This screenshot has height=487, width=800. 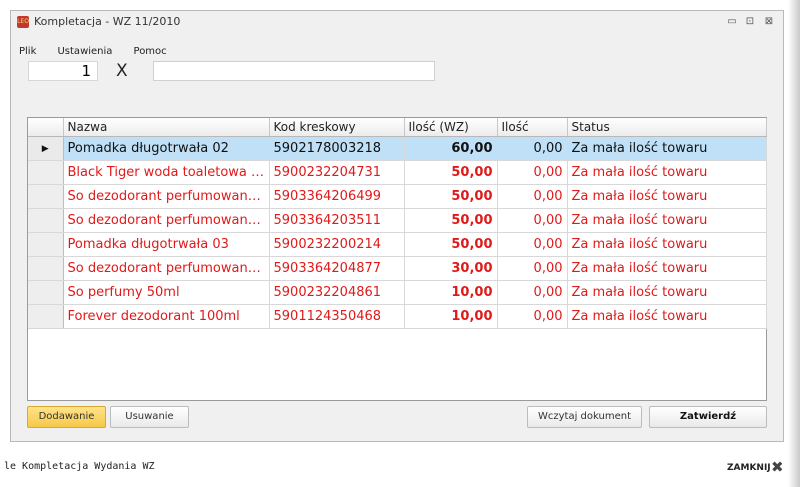 I want to click on quantity-input: 1, so click(x=63, y=71).